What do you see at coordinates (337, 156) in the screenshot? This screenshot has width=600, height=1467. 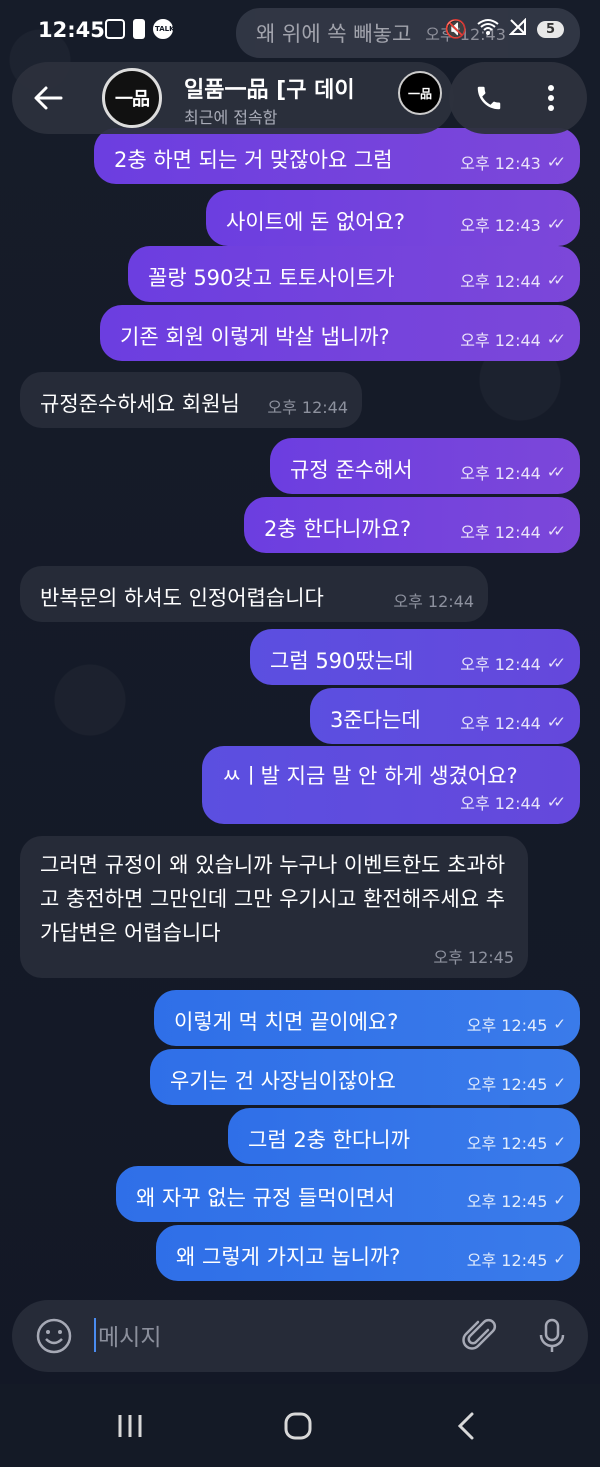 I see `message-bubble: 2충 하면 되는 거 맞잖아요 그럼 오후 12:43 ✓✓` at bounding box center [337, 156].